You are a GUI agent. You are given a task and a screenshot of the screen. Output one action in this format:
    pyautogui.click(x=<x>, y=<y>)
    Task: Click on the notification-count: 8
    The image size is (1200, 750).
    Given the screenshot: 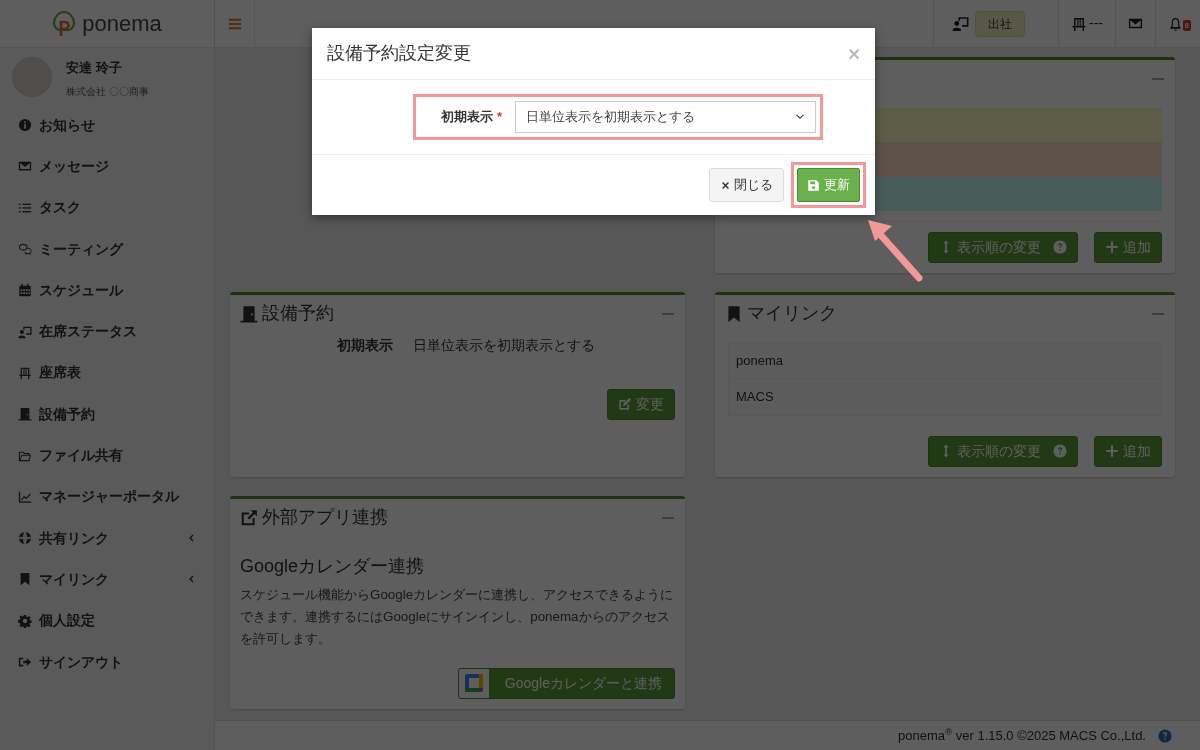 What is the action you would take?
    pyautogui.click(x=1186, y=25)
    